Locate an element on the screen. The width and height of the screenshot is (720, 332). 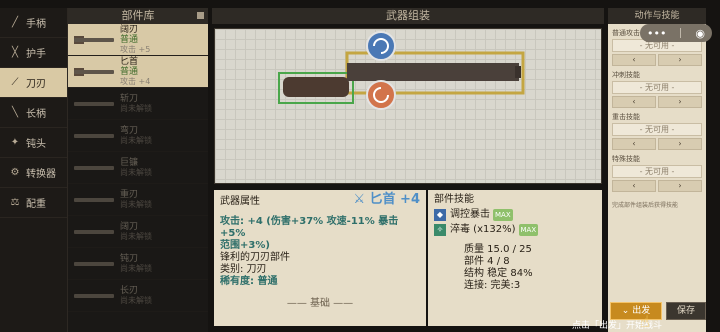
weapon-stats: 质量 15.0 / 25 部件 4 / 8 结构 稳定 84% 连接: 完美:3 is located at coordinates (515, 268).